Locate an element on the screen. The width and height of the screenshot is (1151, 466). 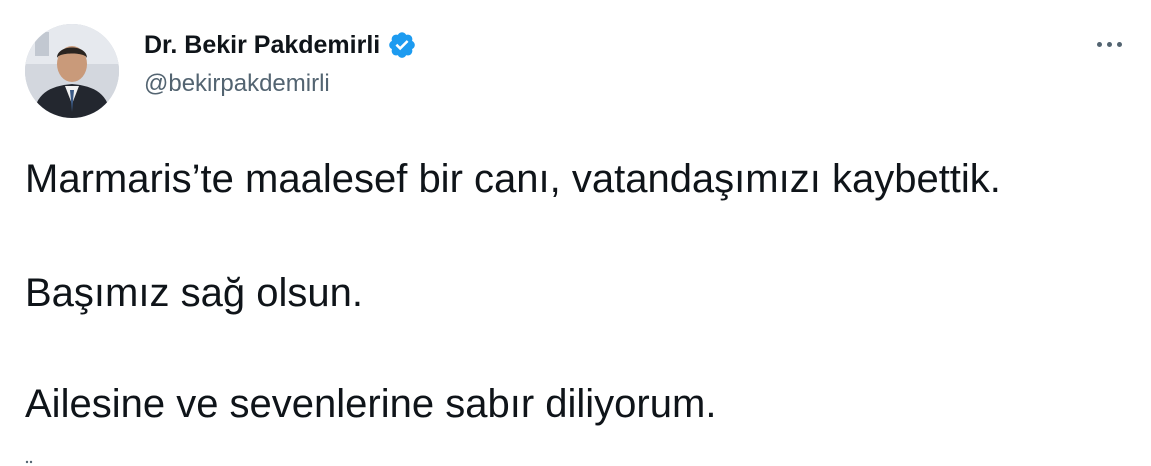
more-options-button is located at coordinates (1109, 44).